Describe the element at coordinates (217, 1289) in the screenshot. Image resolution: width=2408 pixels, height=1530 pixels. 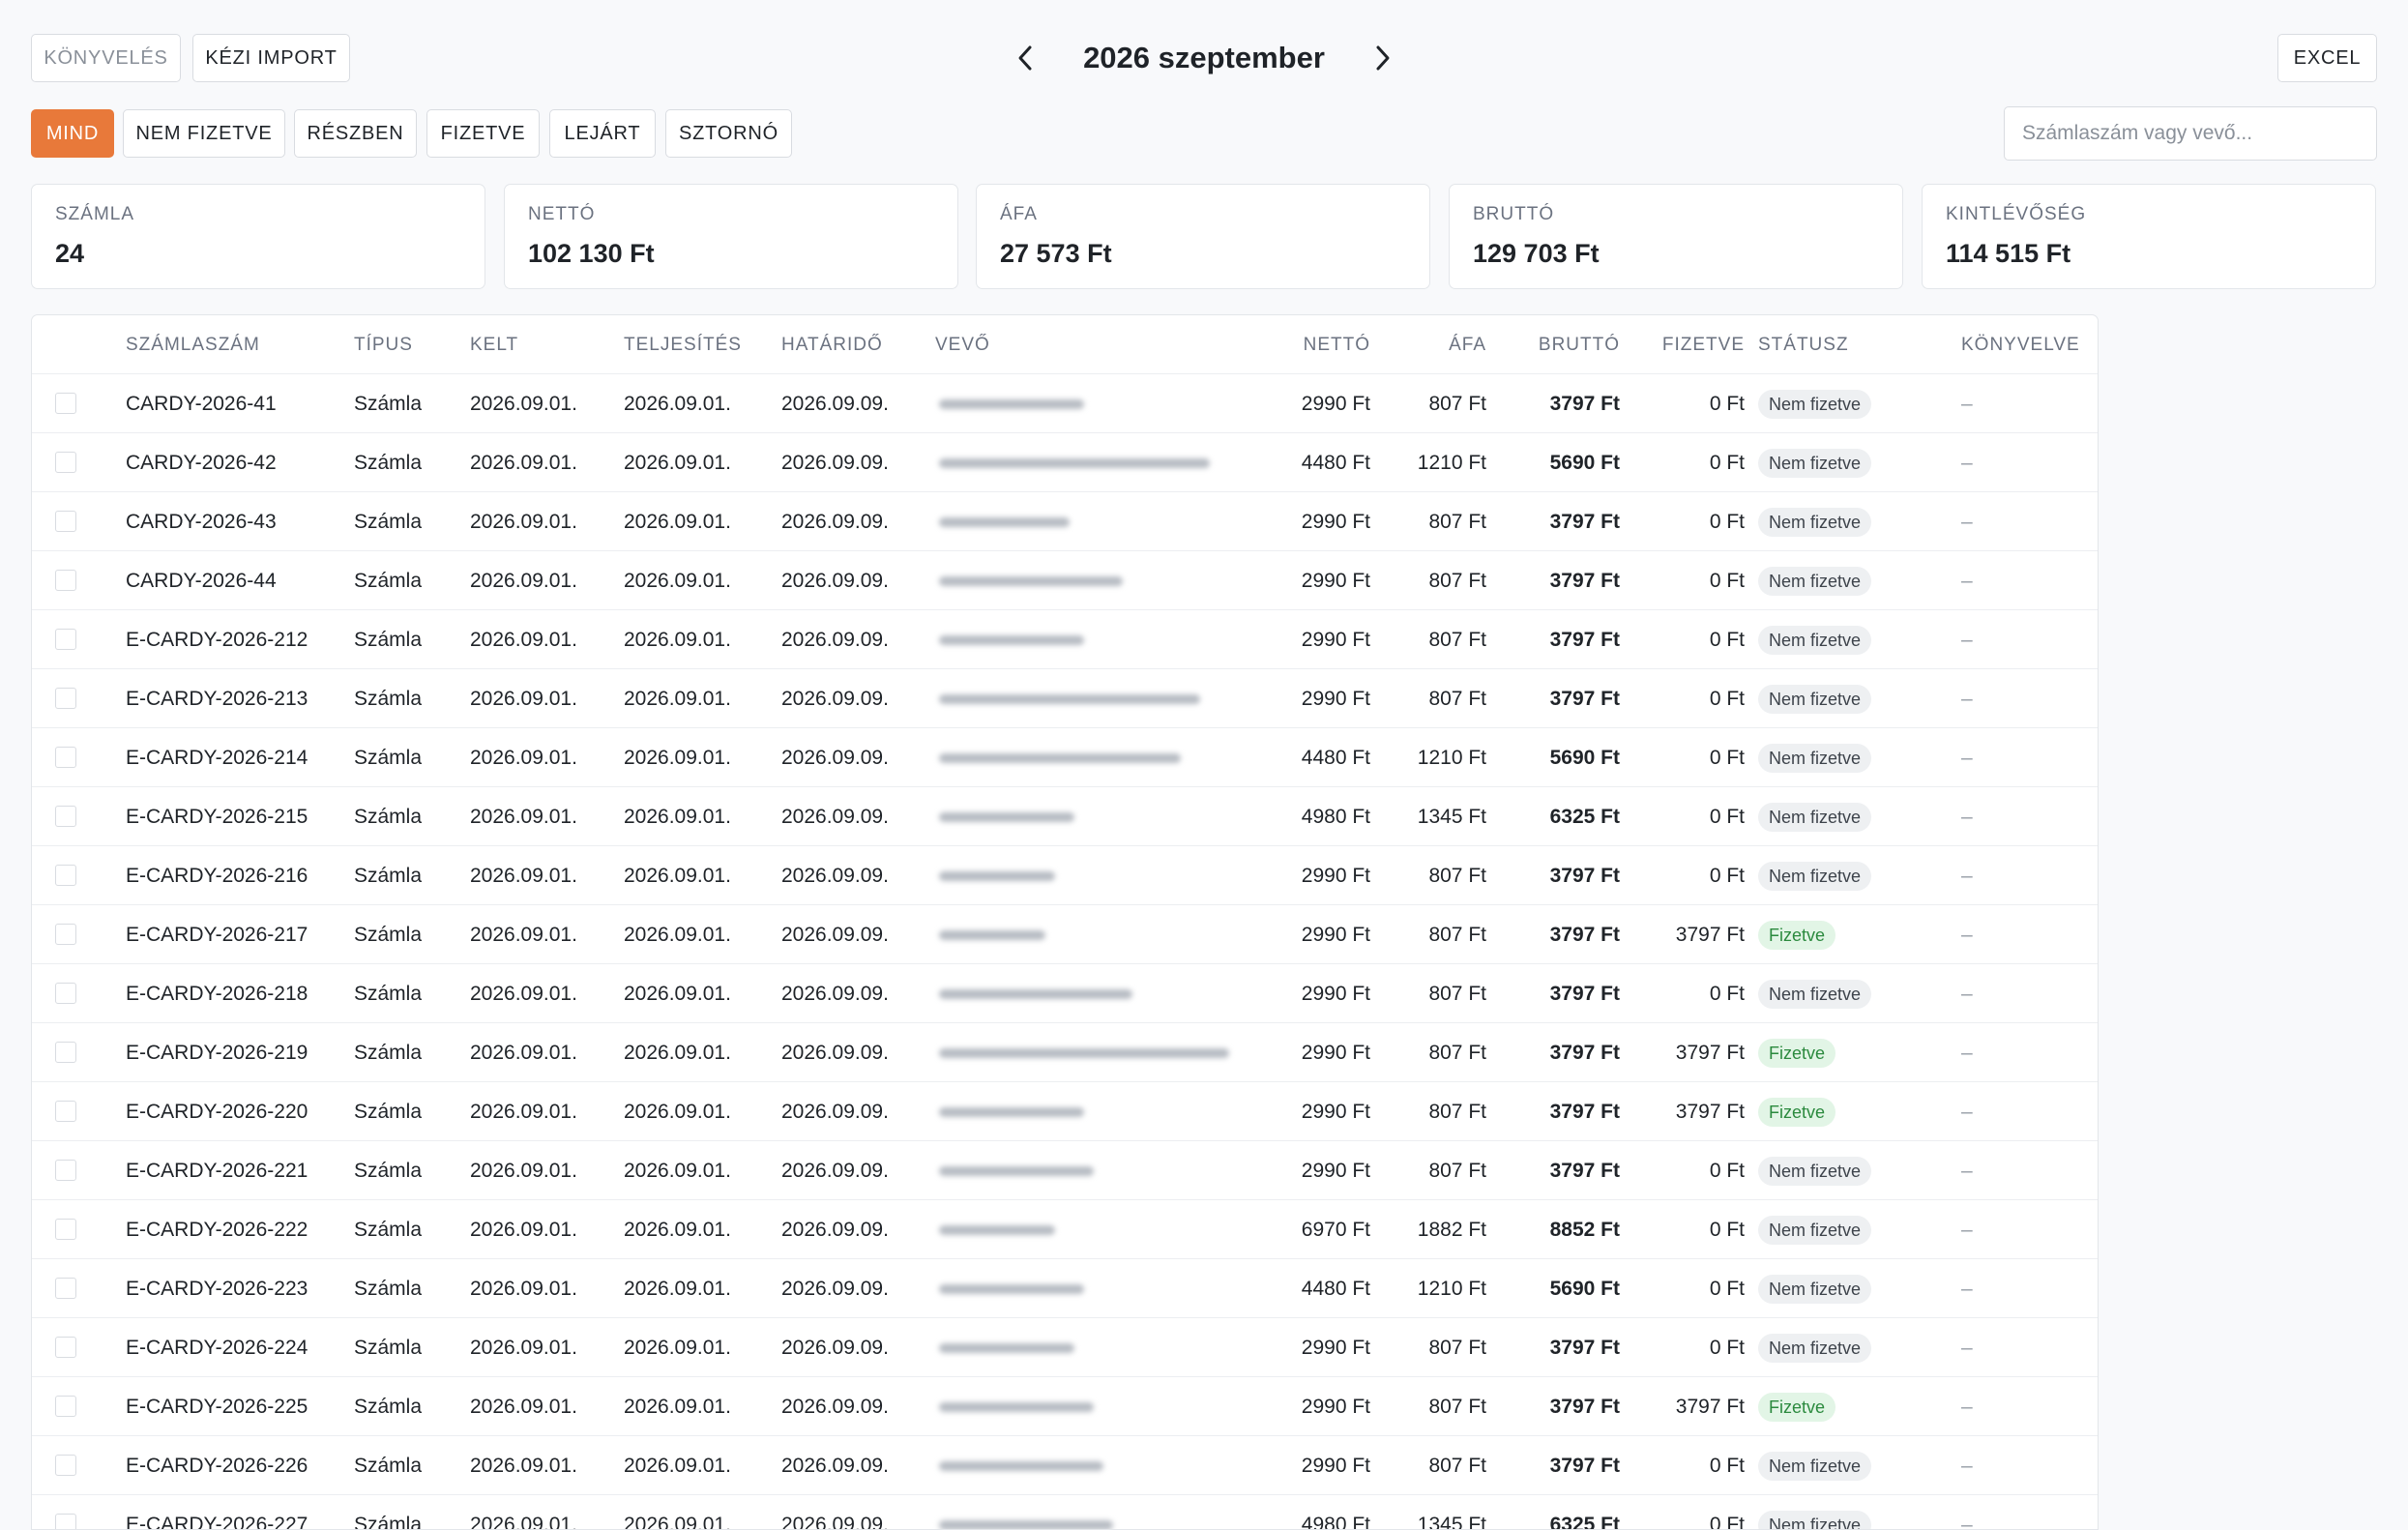
I see `cell-szamlaszam: E-CARDY-2026-223` at that location.